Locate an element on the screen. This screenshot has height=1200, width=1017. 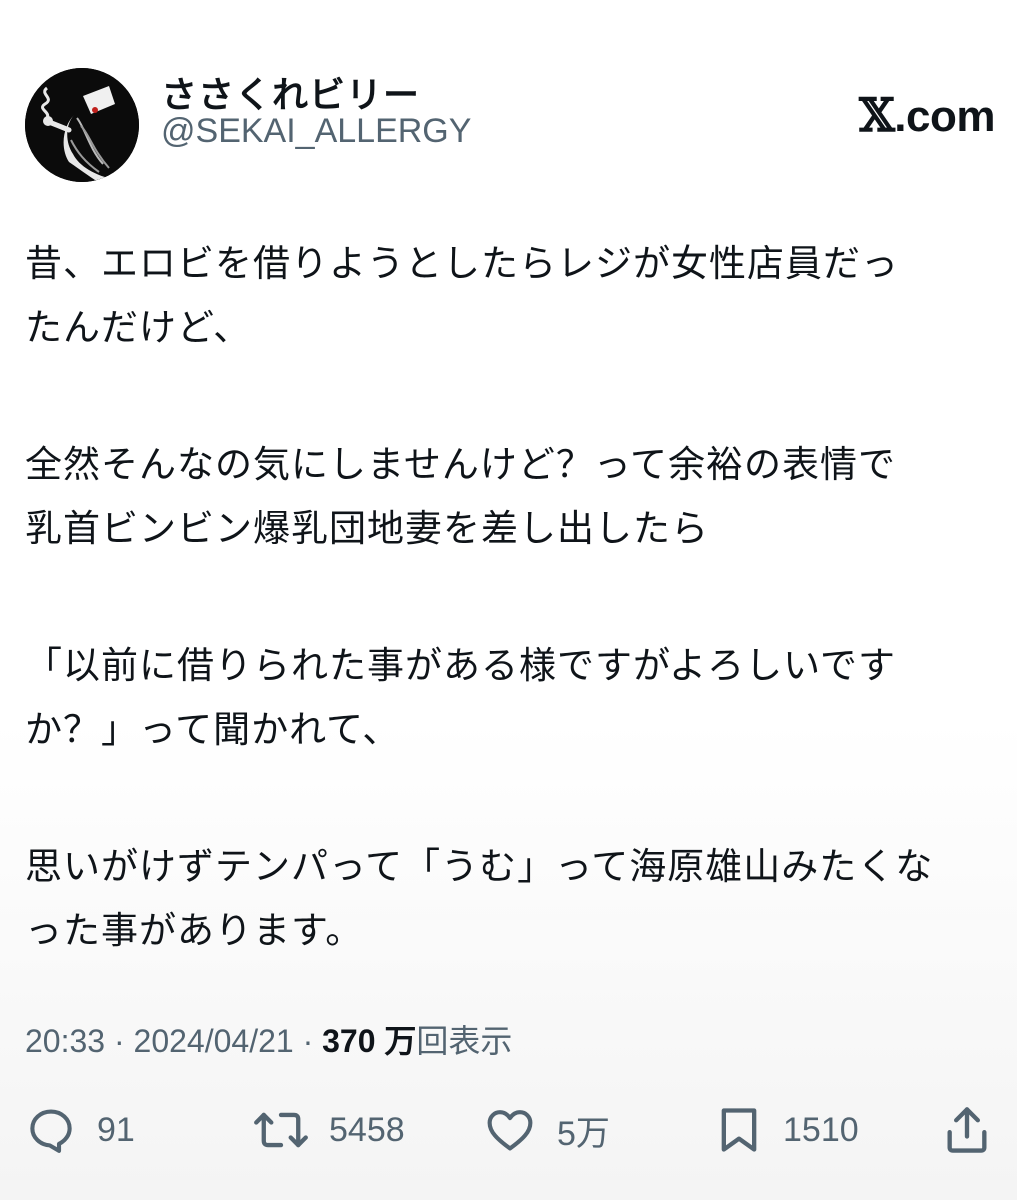
tweet-paragraph: 昔、エロビを借りようとしたらレジが女性店員だっ たんだけど、 is located at coordinates (507, 296).